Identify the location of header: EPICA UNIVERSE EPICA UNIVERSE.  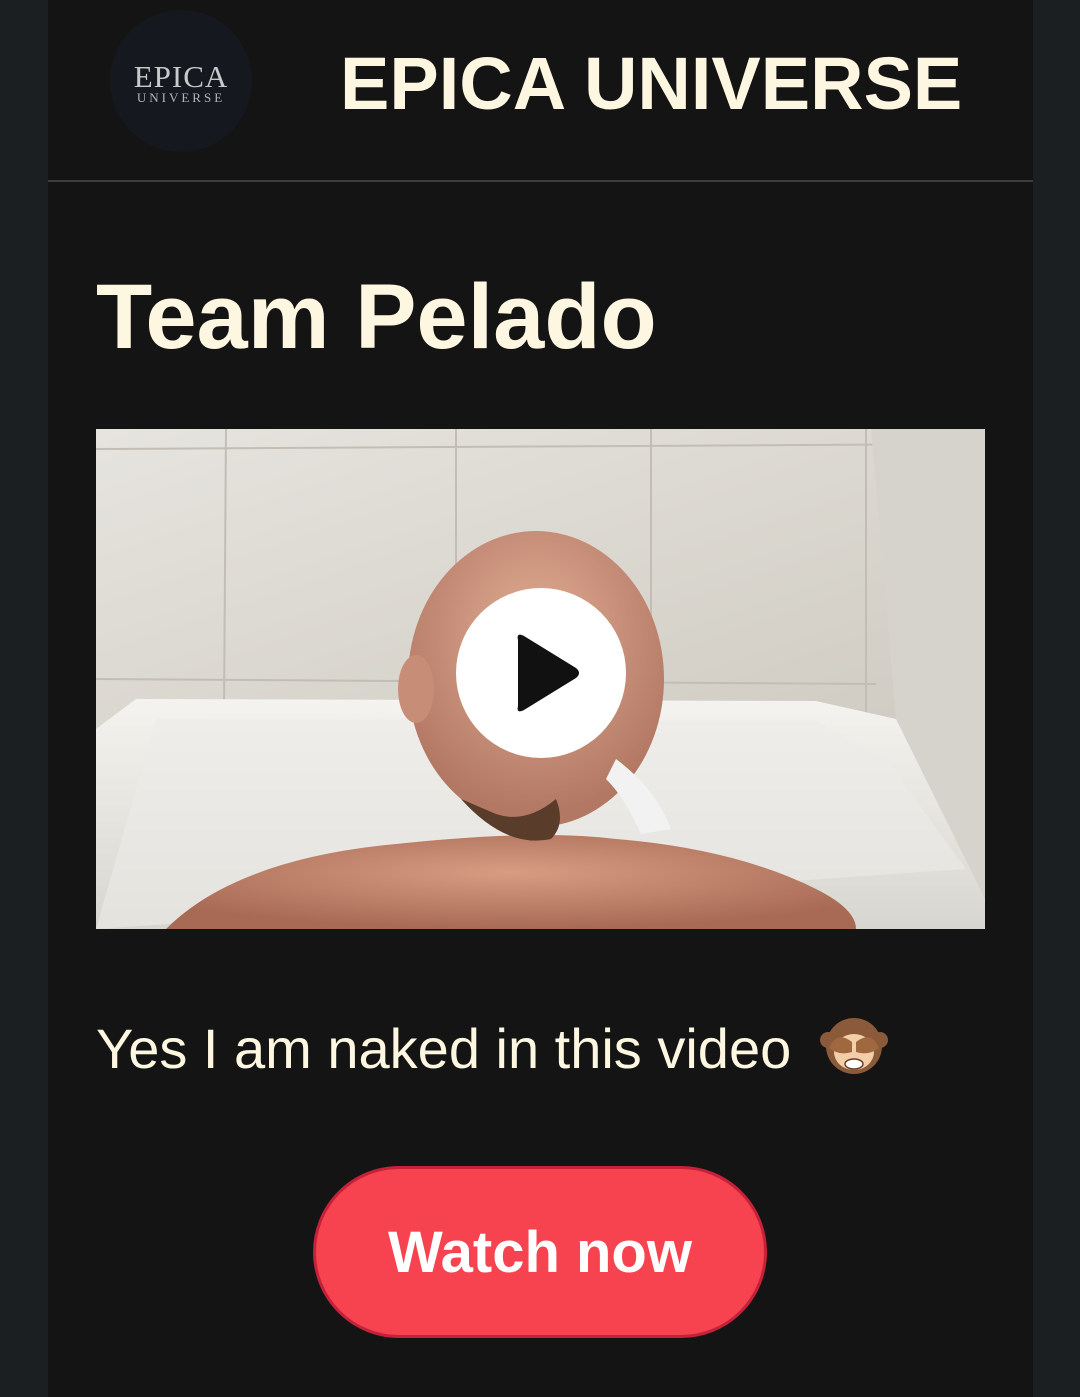
(540, 91).